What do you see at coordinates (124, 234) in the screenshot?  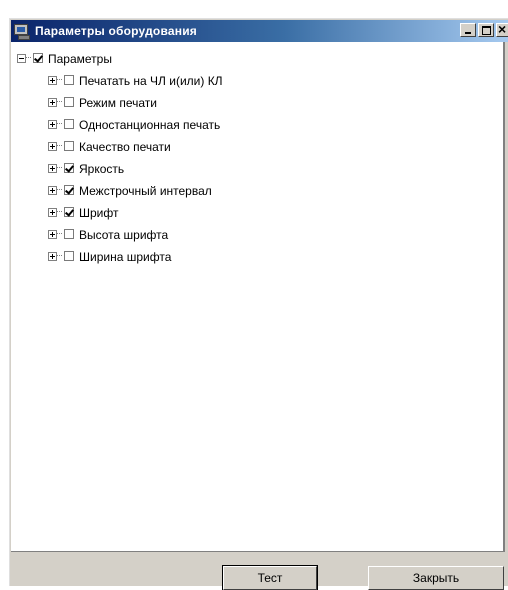 I see `tree-item-label: Высота шрифта` at bounding box center [124, 234].